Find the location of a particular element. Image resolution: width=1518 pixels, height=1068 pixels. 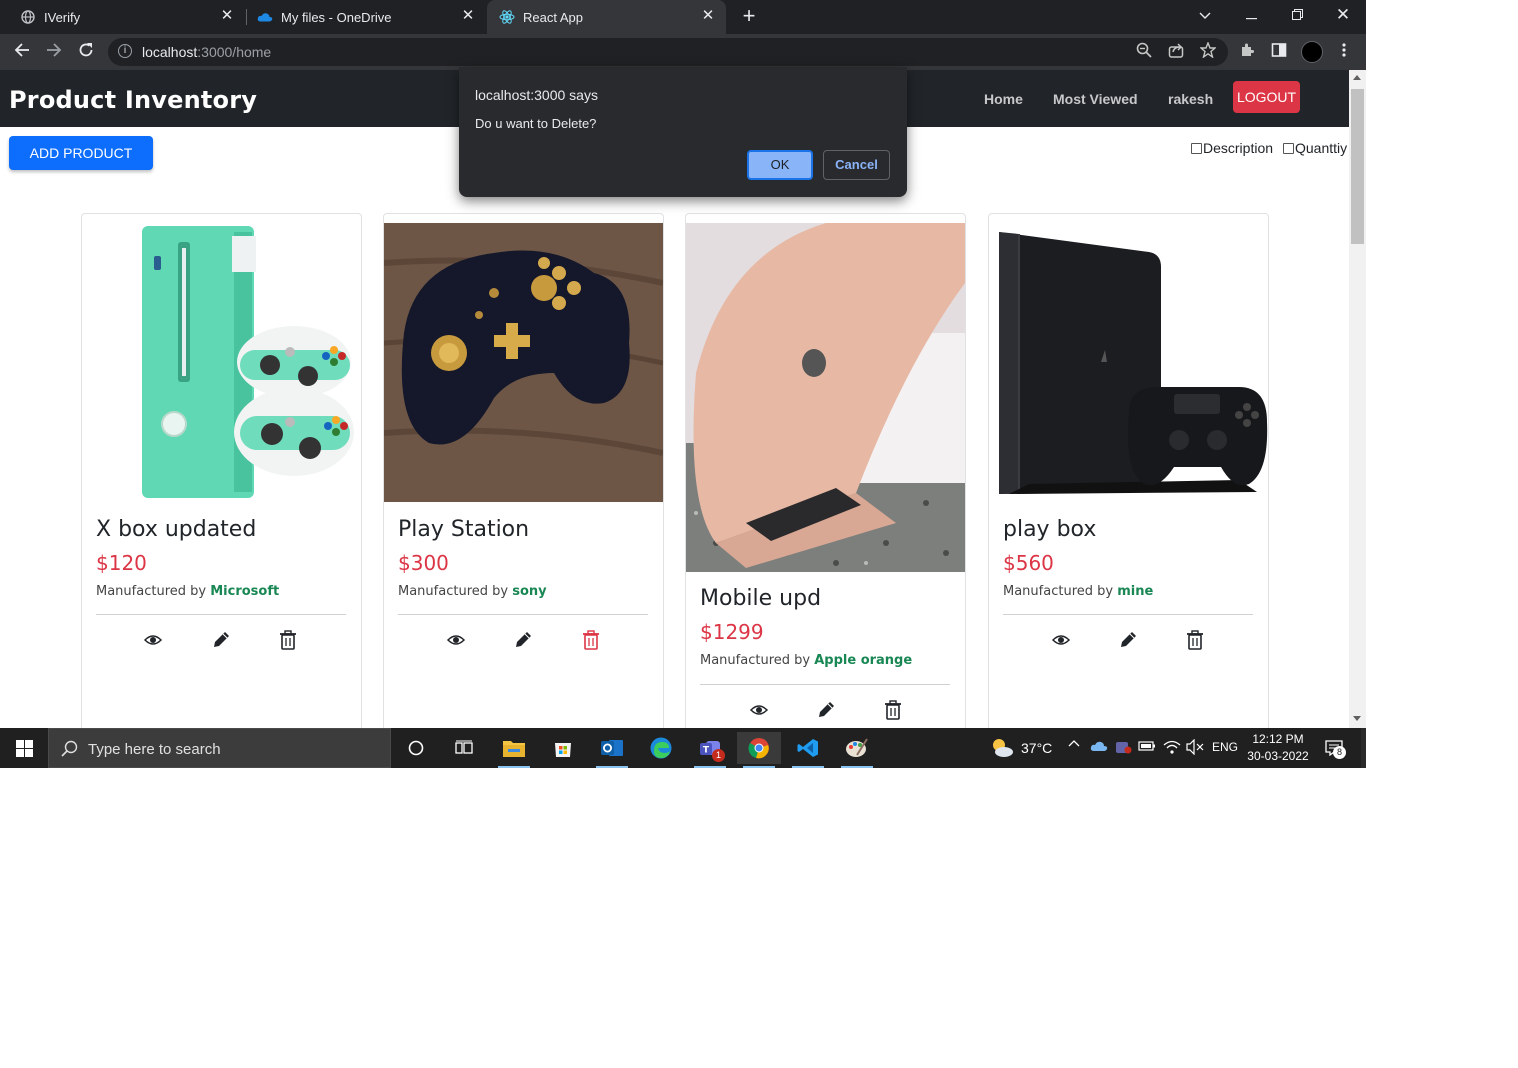

share-icon is located at coordinates (1176, 52).